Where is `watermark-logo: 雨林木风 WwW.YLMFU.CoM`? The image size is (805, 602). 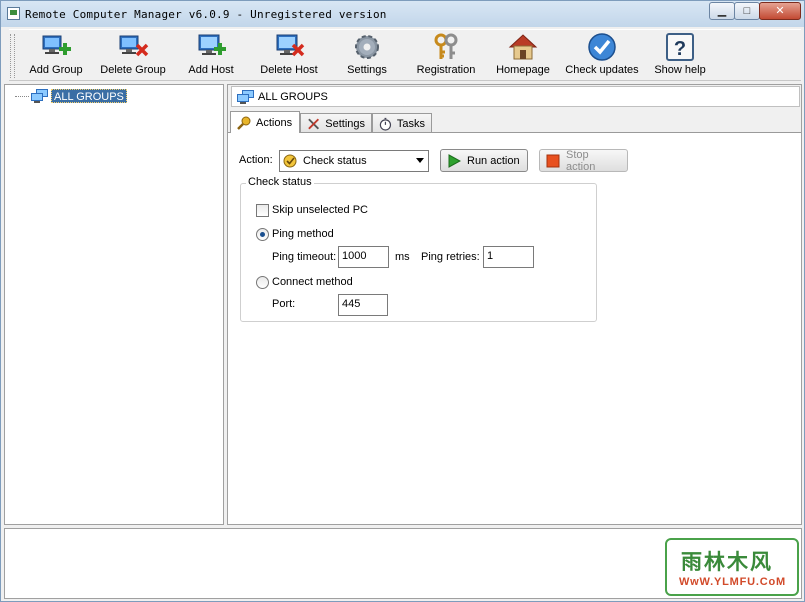
watermark-logo: 雨林木风 WwW.YLMFU.CoM is located at coordinates (732, 567).